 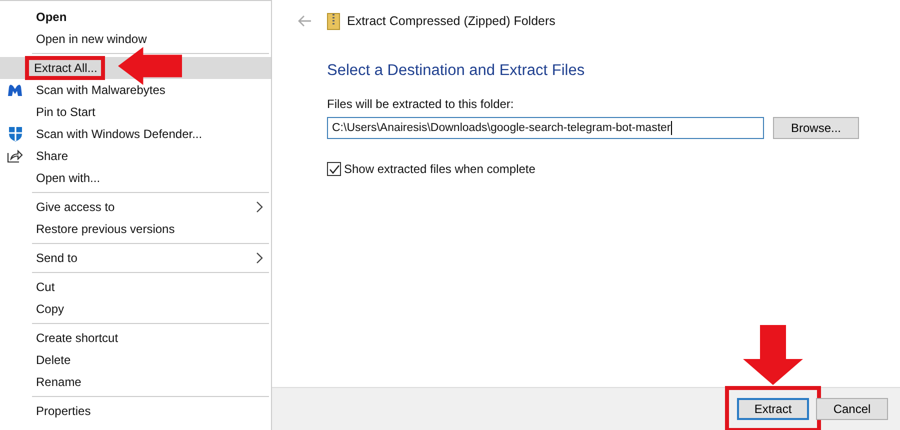 I want to click on menu-item: Pin to Start, so click(x=135, y=112).